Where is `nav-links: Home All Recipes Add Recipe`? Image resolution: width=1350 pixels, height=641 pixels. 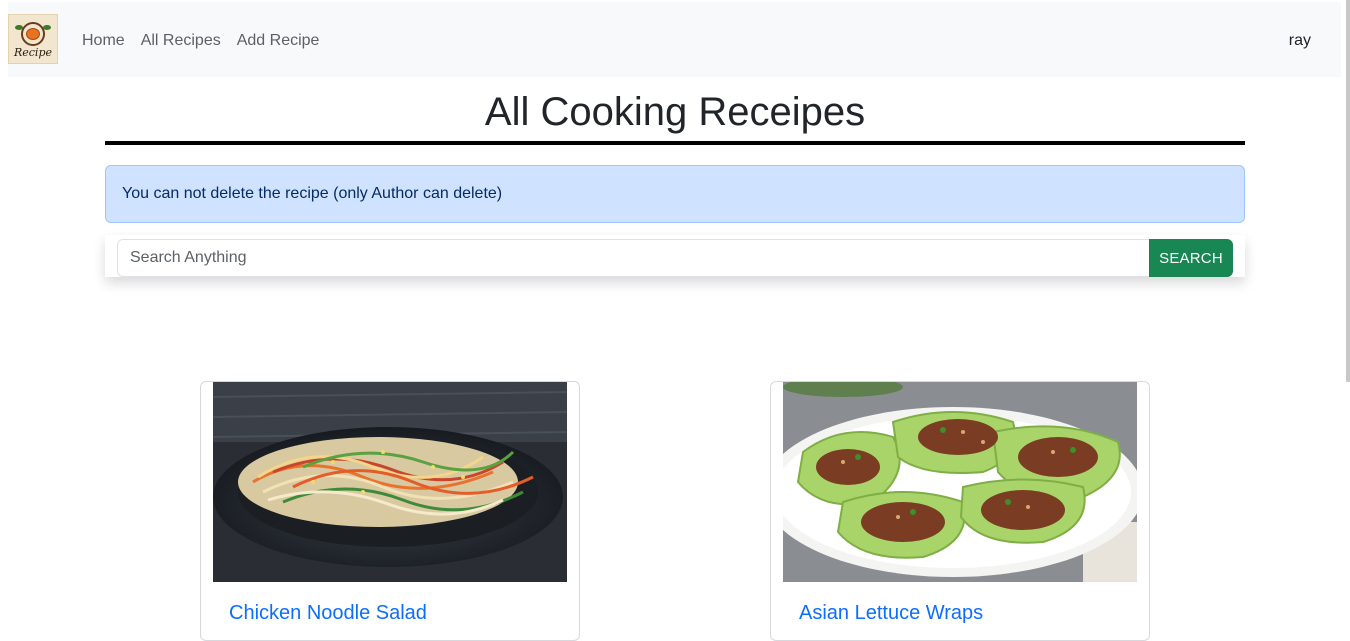
nav-links: Home All Recipes Add Recipe is located at coordinates (208, 41).